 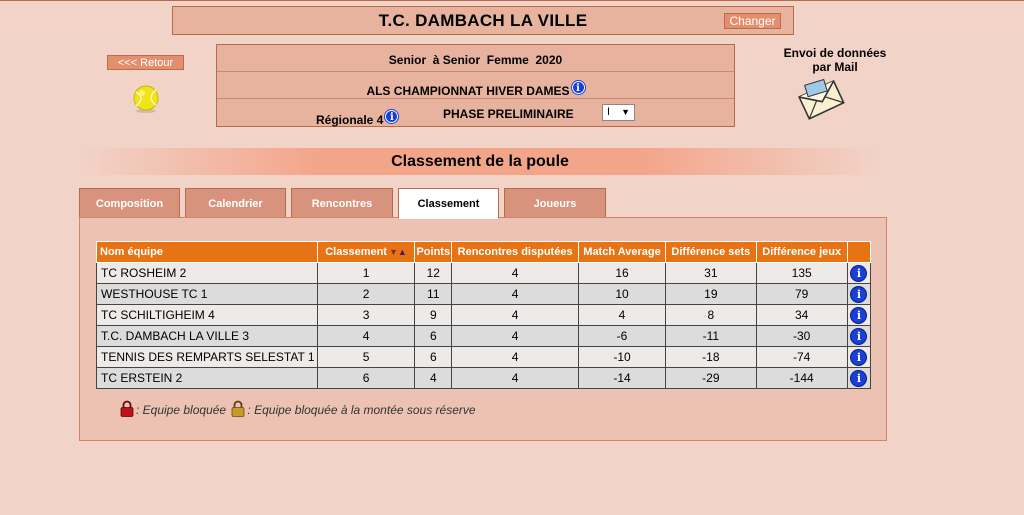 What do you see at coordinates (207, 294) in the screenshot?
I see `team-name: WESTHOUSE TC 1` at bounding box center [207, 294].